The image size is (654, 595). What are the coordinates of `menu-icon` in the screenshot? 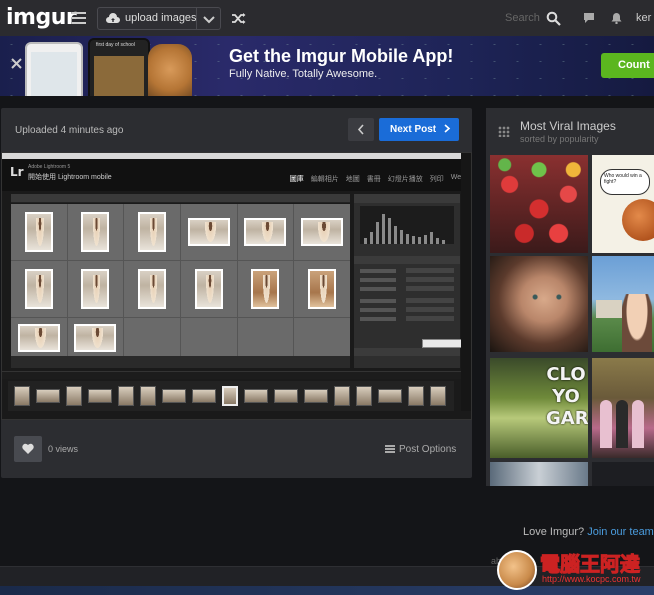 It's located at (79, 18).